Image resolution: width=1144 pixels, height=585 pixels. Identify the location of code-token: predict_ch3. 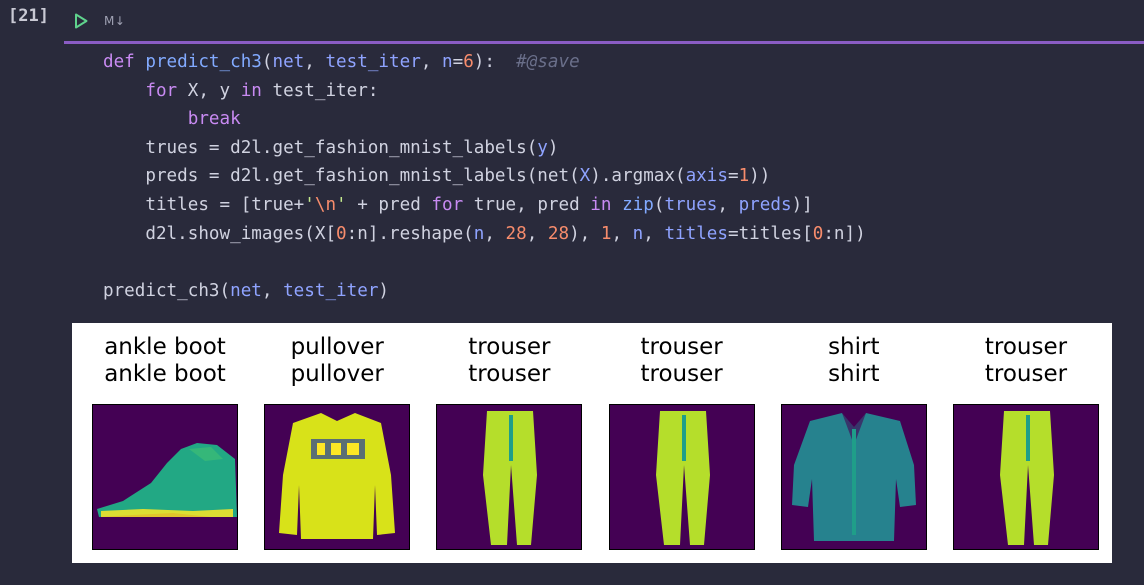
(203, 62).